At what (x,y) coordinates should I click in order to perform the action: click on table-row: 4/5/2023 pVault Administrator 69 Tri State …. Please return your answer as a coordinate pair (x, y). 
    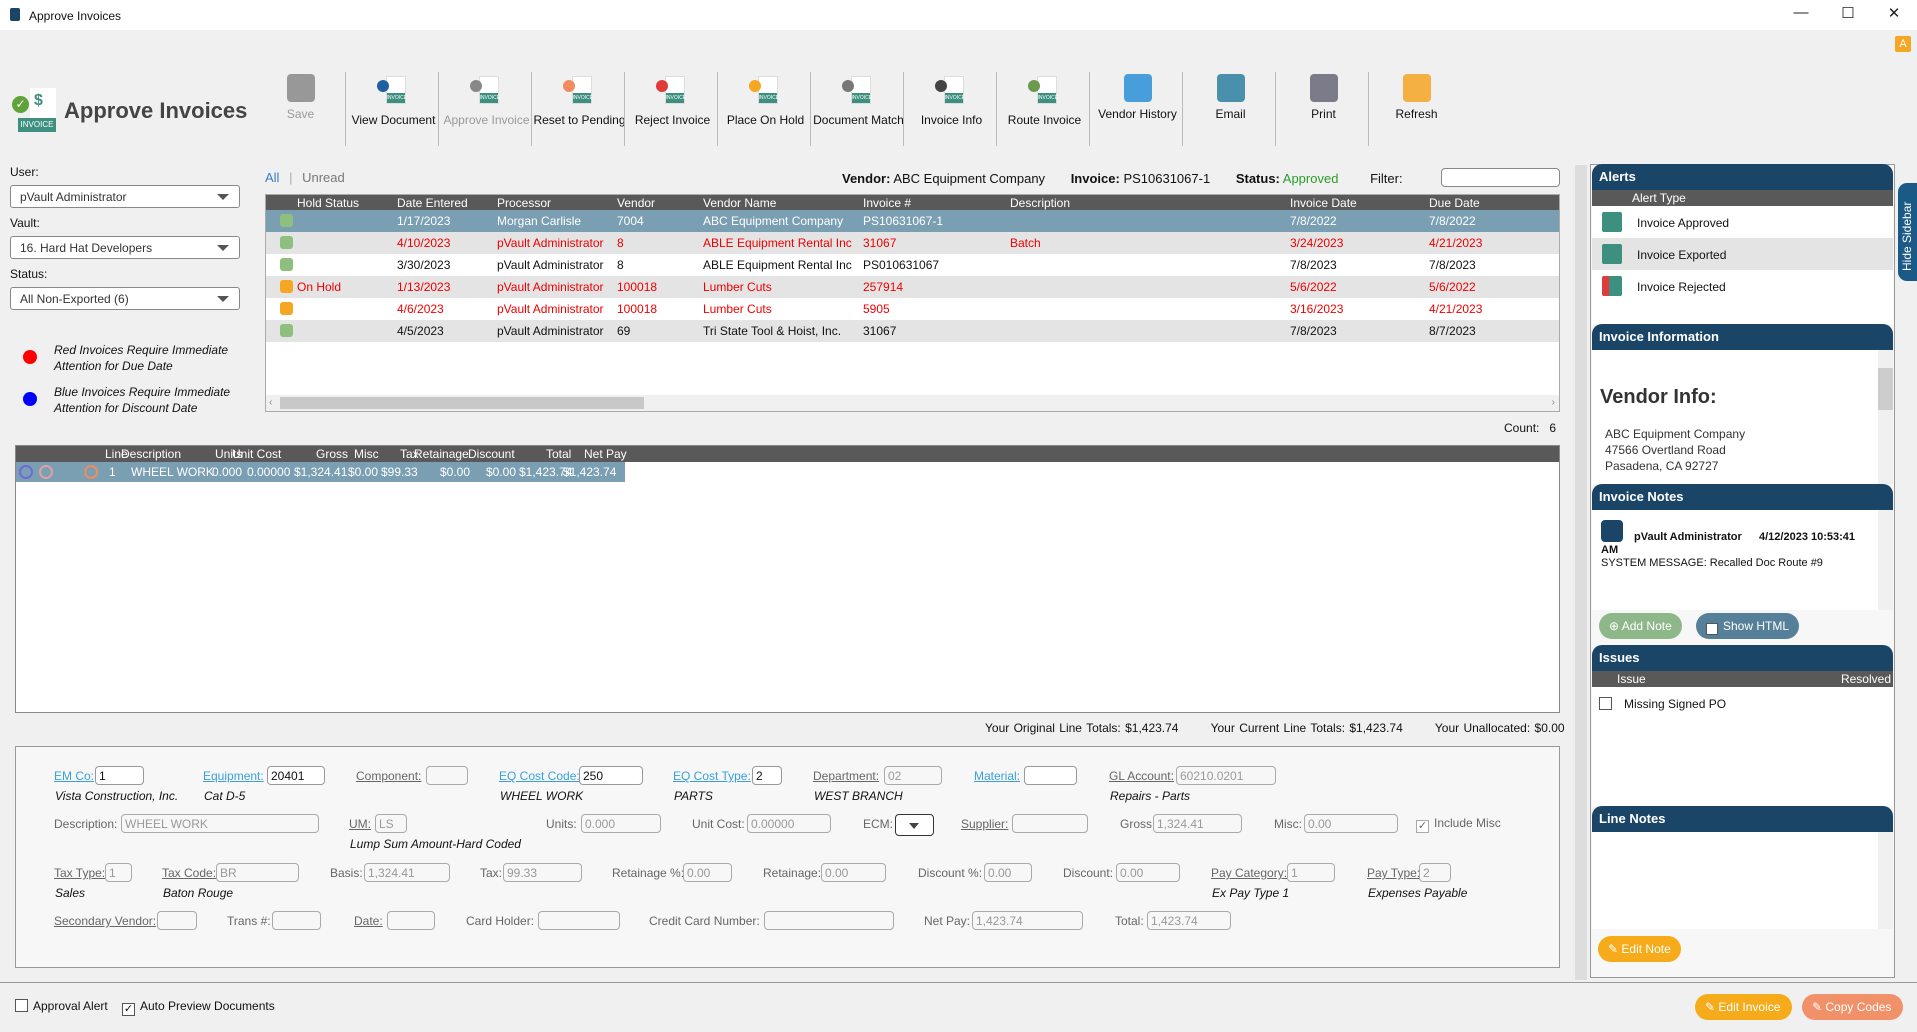
    Looking at the image, I should click on (912, 331).